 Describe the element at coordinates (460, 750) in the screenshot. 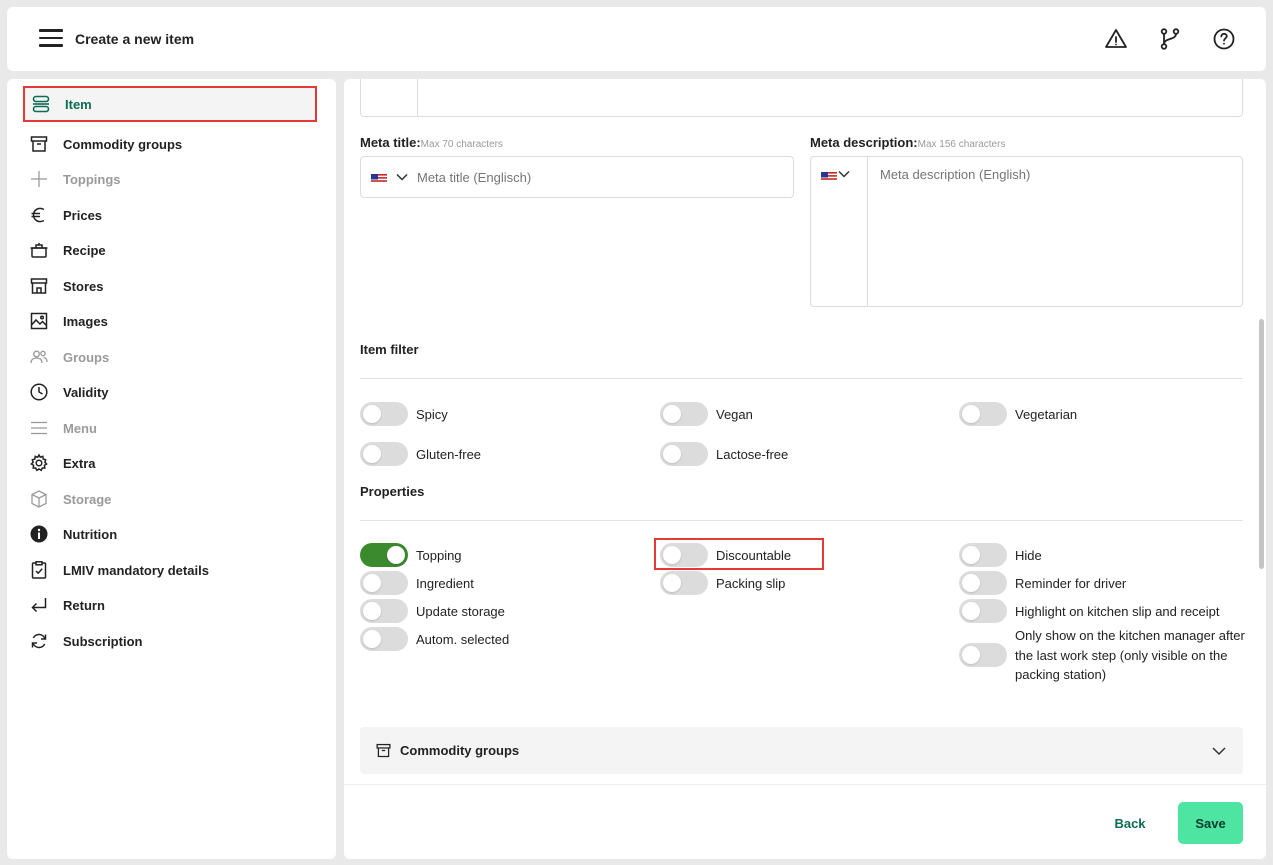

I see `accordion-label: Commodity groups` at that location.